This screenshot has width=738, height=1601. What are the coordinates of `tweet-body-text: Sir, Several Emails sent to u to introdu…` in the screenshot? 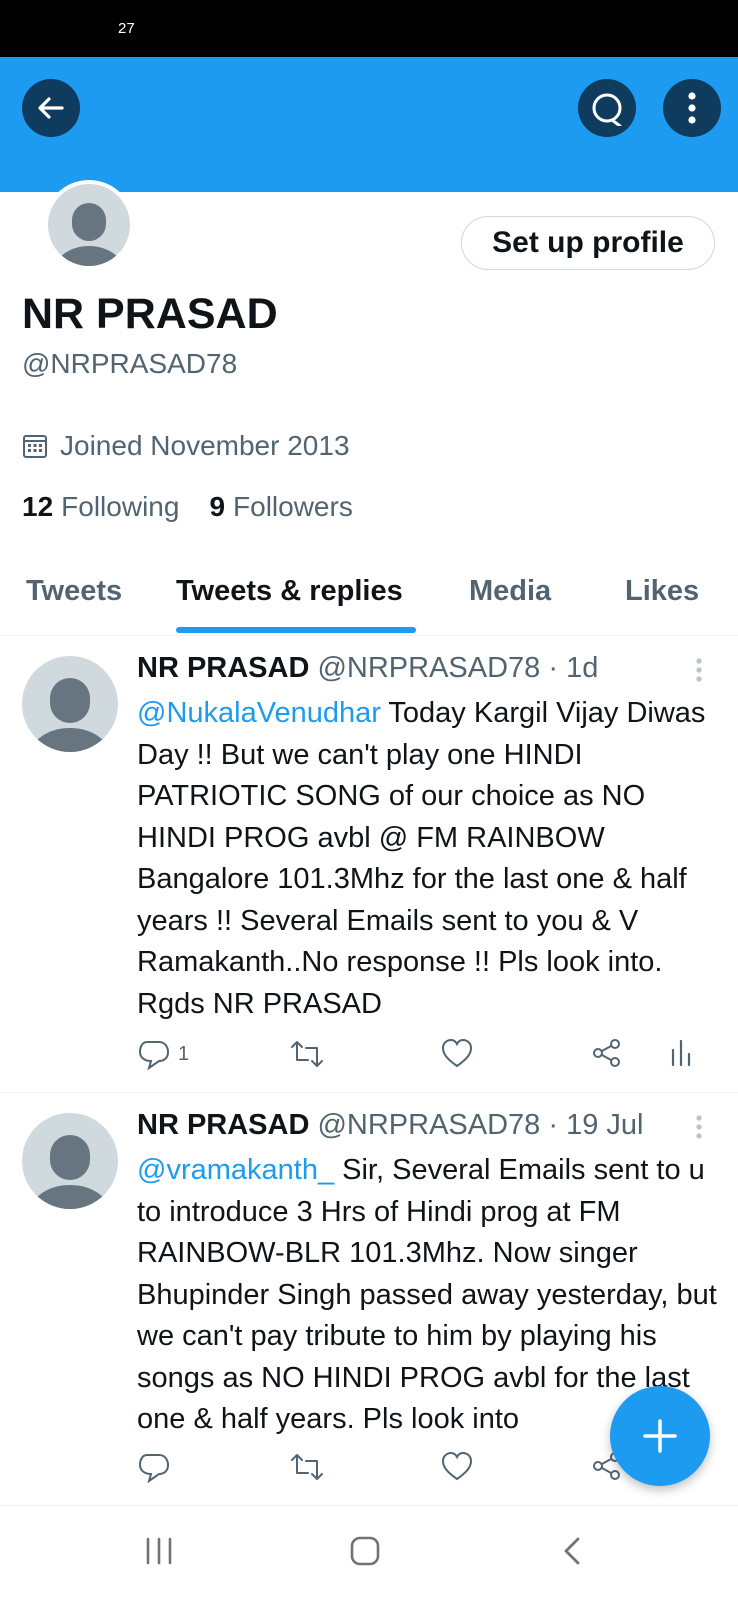 It's located at (427, 1294).